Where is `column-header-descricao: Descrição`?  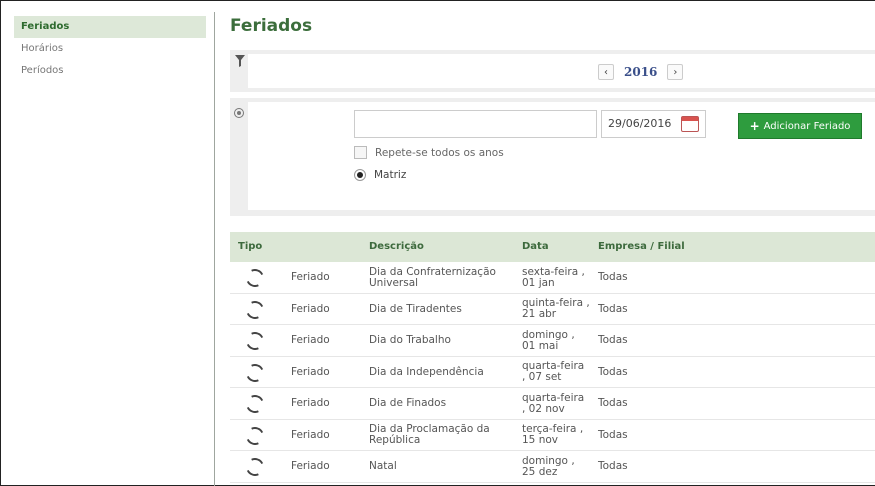 column-header-descricao: Descrição is located at coordinates (396, 247).